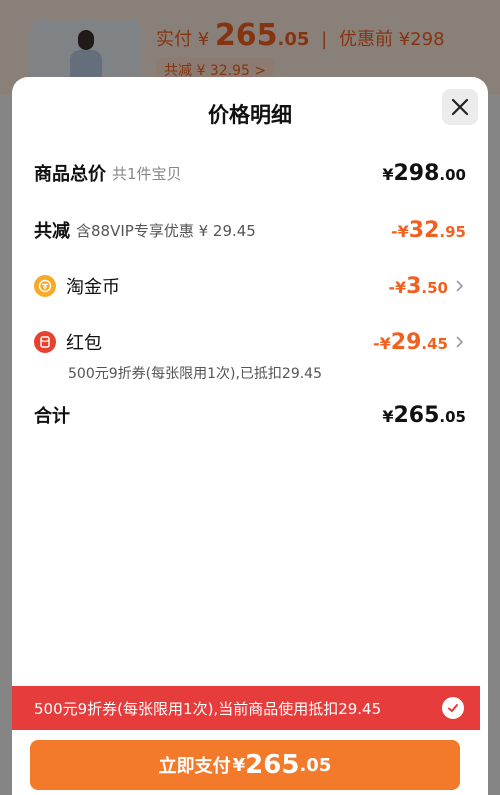 Image resolution: width=500 pixels, height=795 pixels. What do you see at coordinates (397, 287) in the screenshot?
I see `taojinbi-currency: -¥` at bounding box center [397, 287].